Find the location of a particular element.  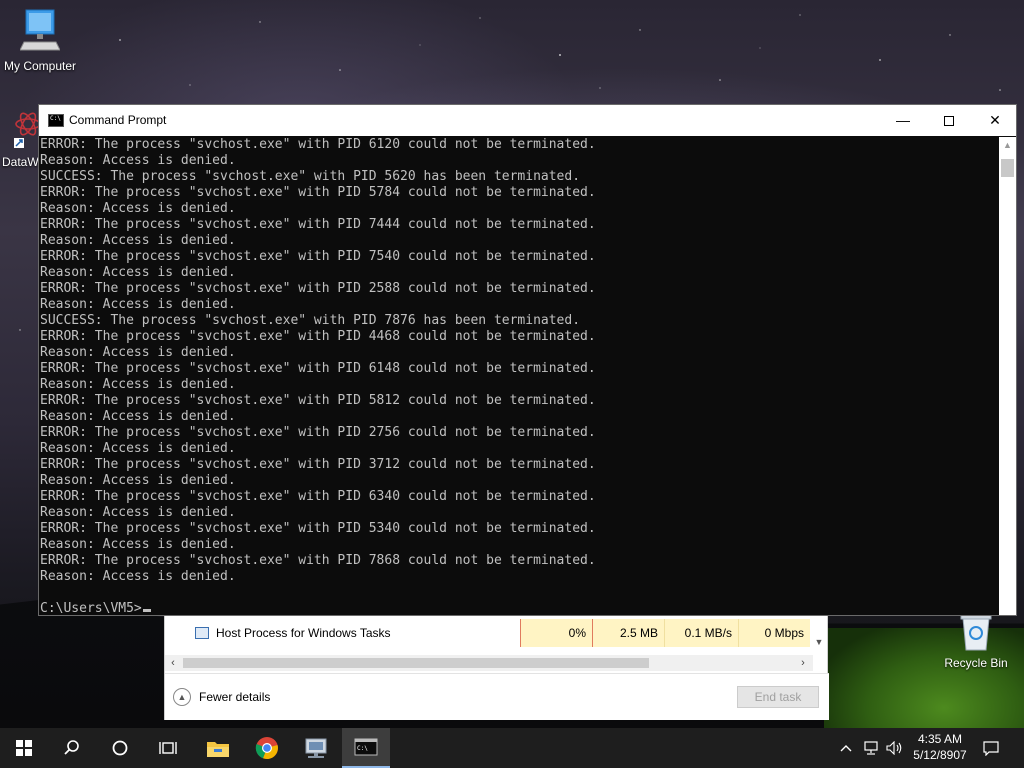

file-explorer-icon is located at coordinates (218, 749).